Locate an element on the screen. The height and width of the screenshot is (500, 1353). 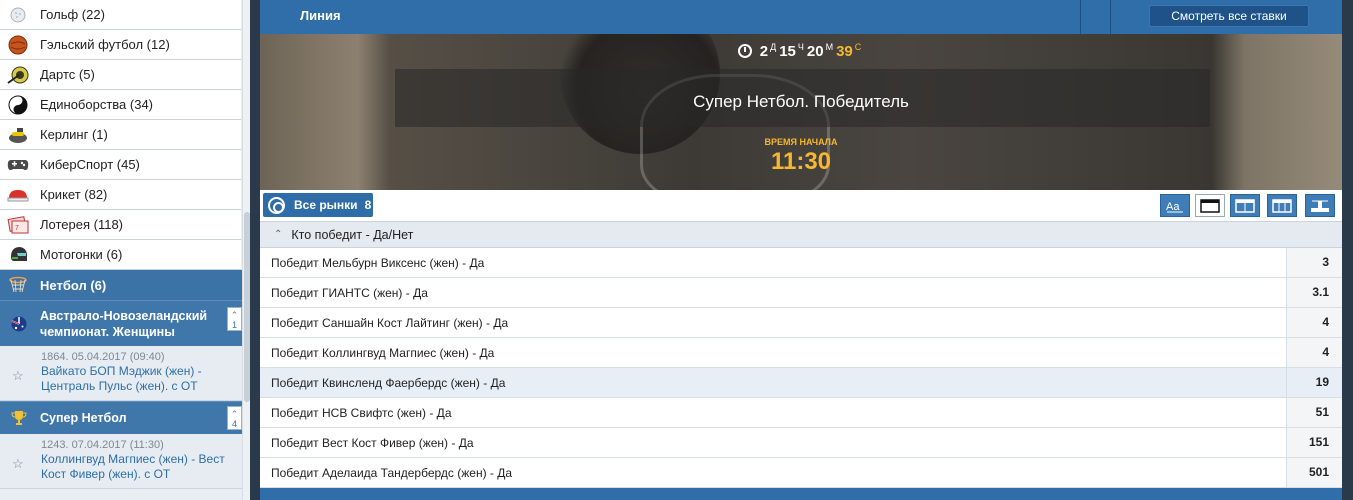
league-name: Супер Нетбол is located at coordinates (83, 418).